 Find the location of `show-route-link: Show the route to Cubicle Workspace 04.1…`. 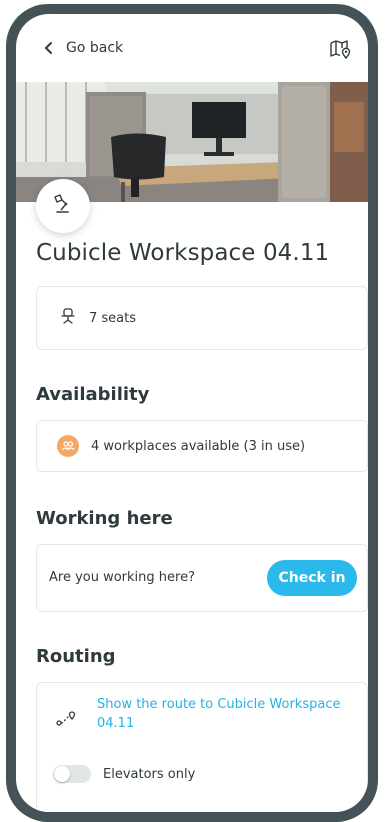

show-route-link: Show the route to Cubicle Workspace 04.1… is located at coordinates (227, 714).